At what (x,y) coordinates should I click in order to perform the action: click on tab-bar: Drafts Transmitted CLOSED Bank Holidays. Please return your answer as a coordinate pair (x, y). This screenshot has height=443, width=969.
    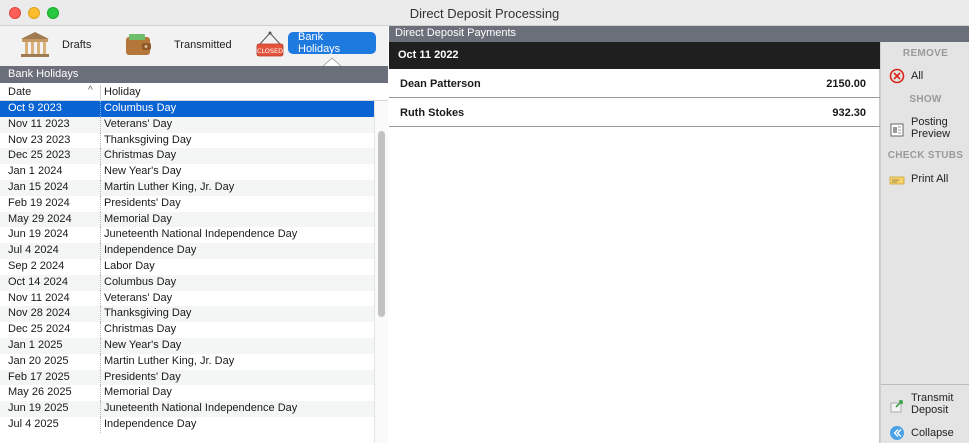
    Looking at the image, I should click on (194, 46).